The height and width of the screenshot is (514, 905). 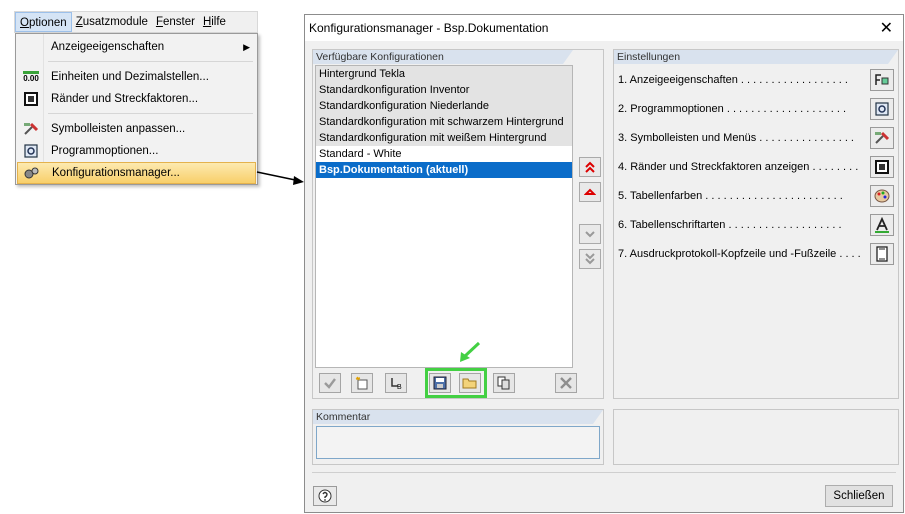 I want to click on available-configurations-title: Verfügbare Konfigurationen, so click(x=443, y=57).